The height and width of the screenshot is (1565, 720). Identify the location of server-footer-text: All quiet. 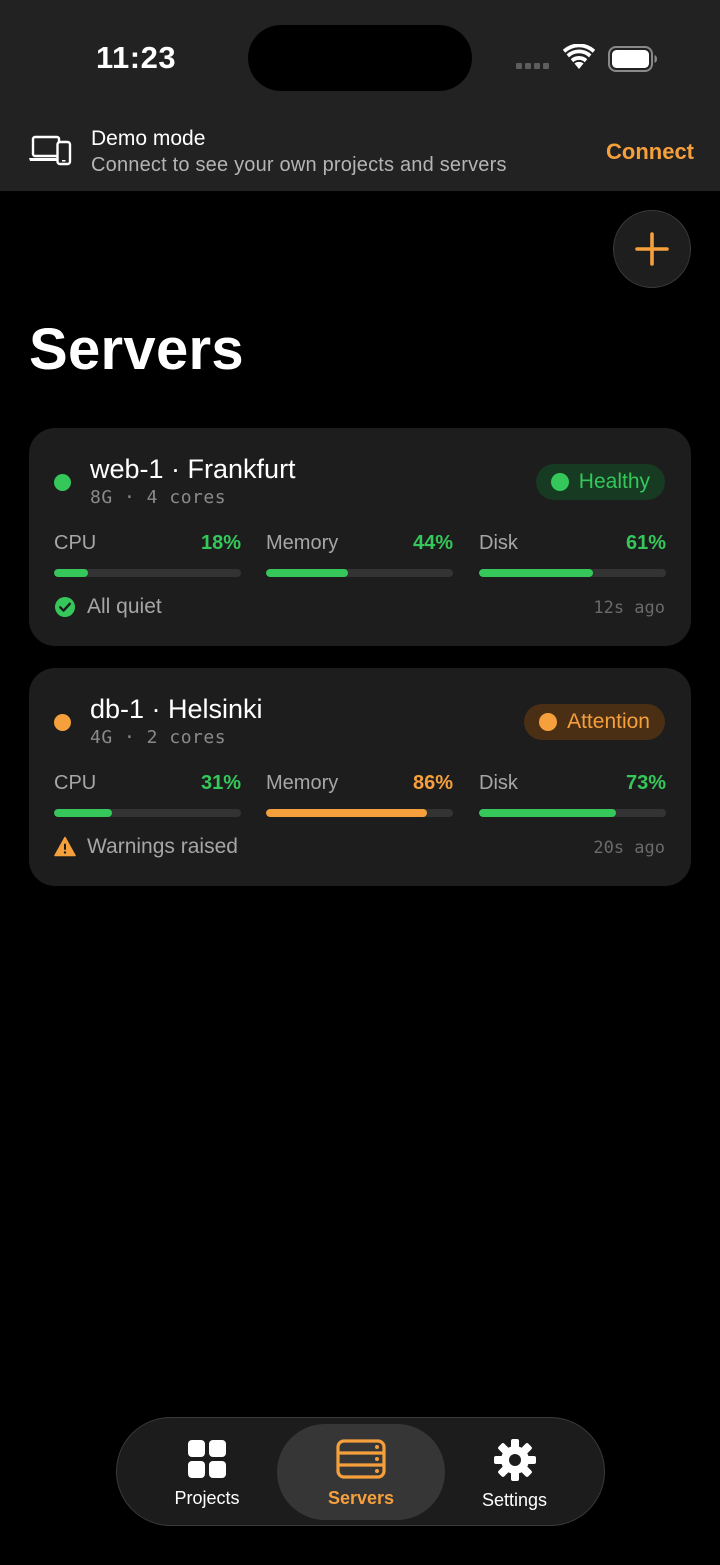
(124, 606).